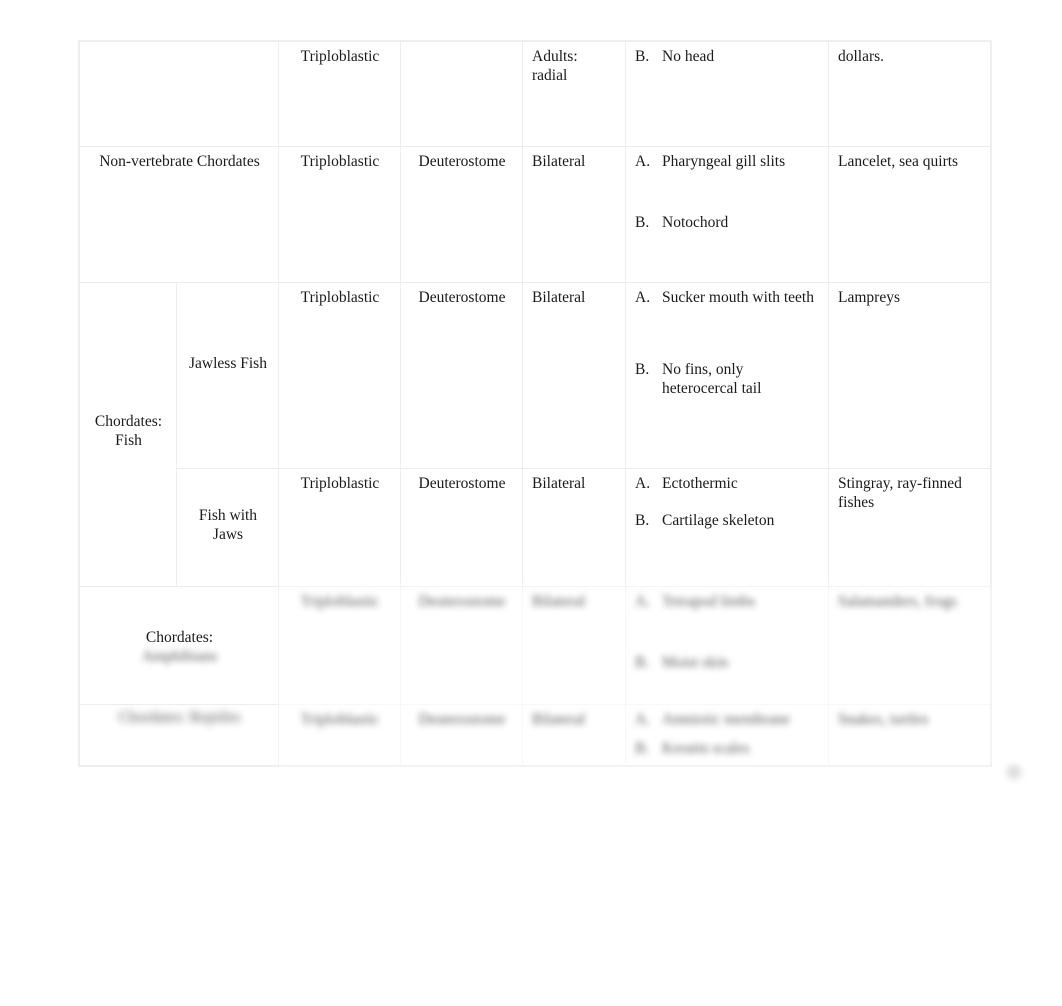 The width and height of the screenshot is (1062, 1006). I want to click on subgroup-label-line-2: Jaws, so click(228, 534).